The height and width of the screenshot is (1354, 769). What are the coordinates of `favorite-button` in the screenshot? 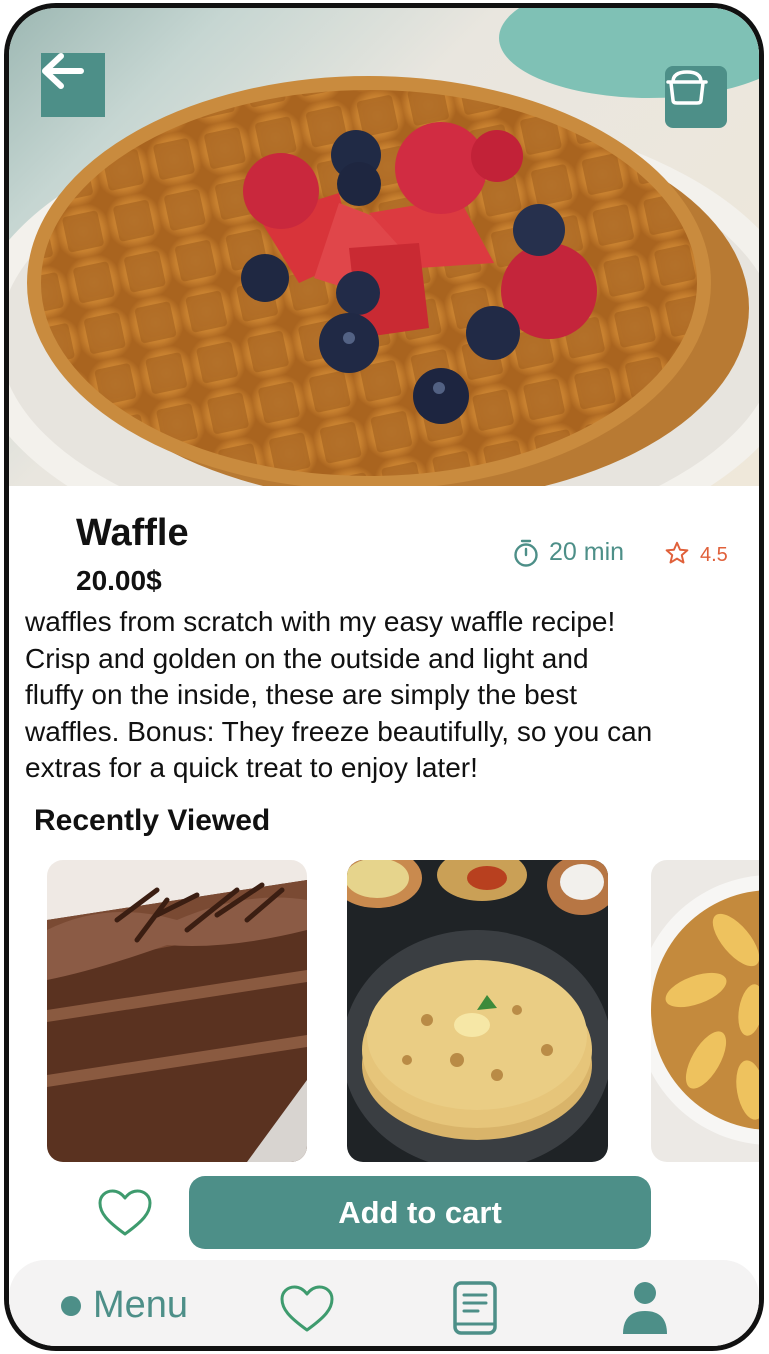 It's located at (125, 1213).